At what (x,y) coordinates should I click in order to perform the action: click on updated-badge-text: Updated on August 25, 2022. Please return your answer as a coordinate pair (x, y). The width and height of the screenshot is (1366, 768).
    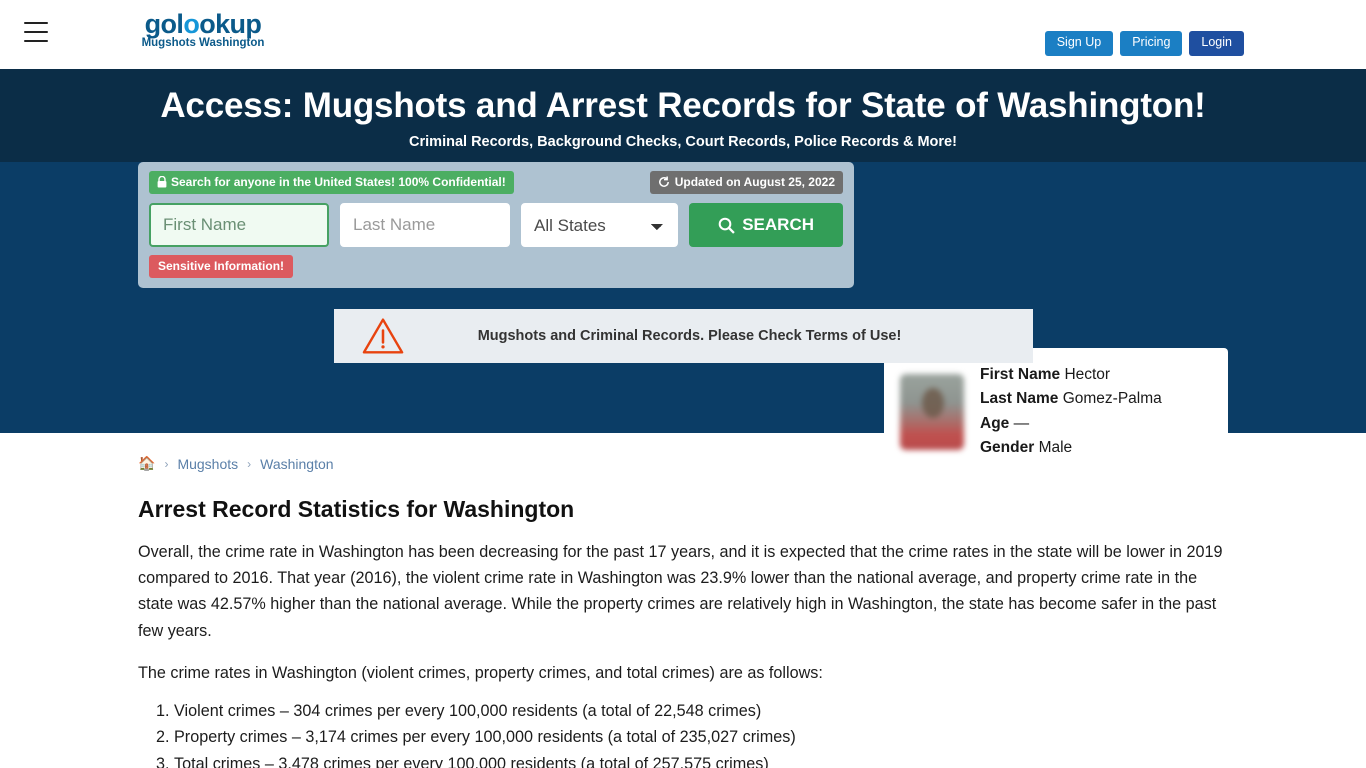
    Looking at the image, I should click on (754, 182).